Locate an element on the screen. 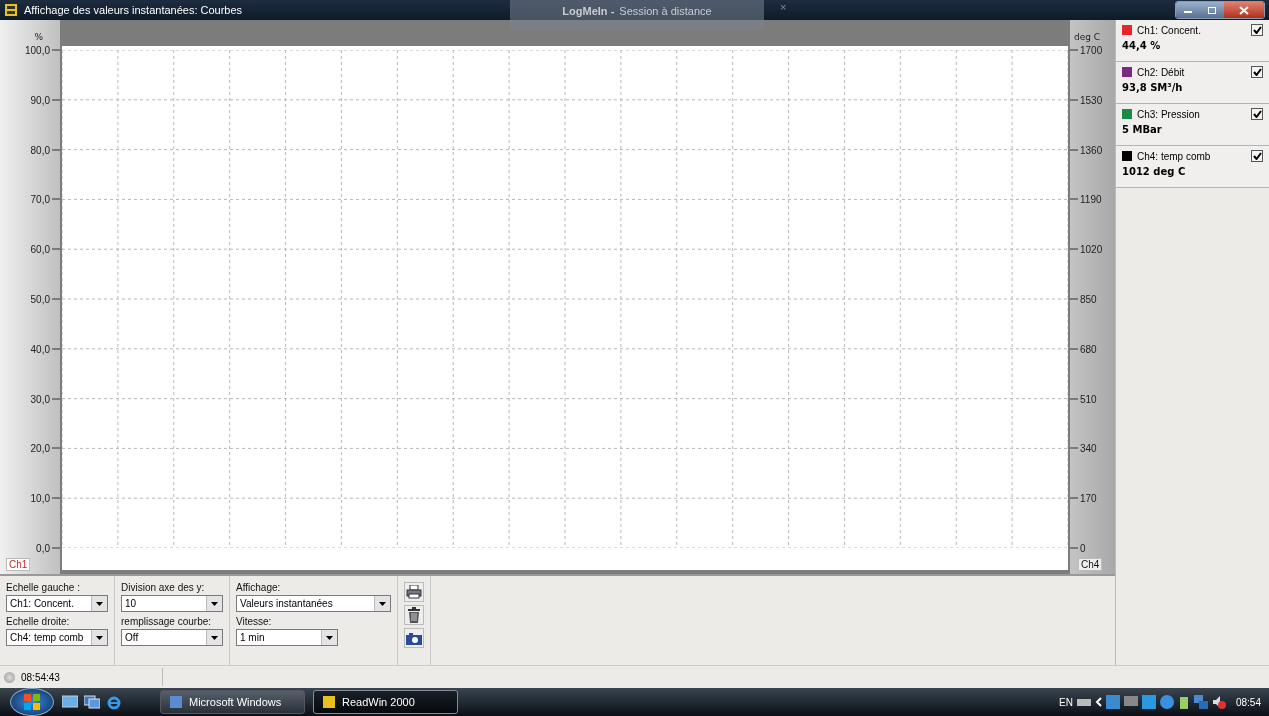 The image size is (1269, 716). axis-tick-label: 70,0 is located at coordinates (40, 199).